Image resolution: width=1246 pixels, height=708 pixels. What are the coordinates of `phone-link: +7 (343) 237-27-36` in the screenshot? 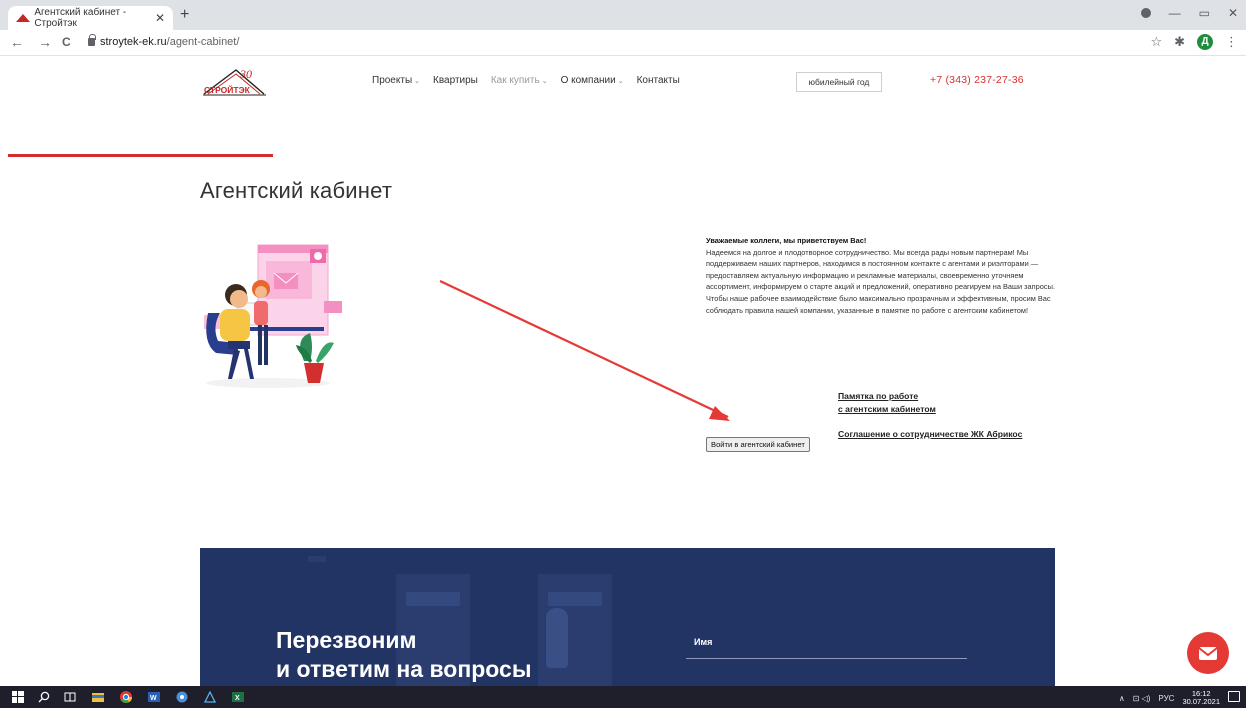 It's located at (977, 80).